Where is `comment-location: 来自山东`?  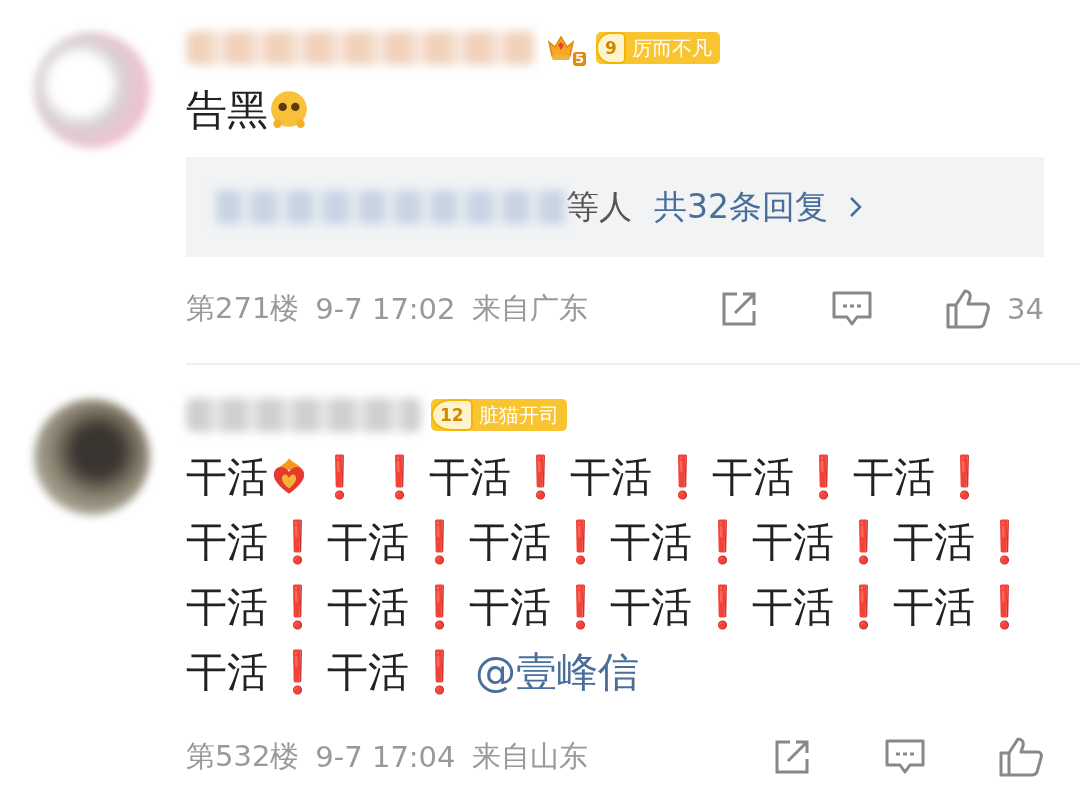
comment-location: 来自山东 is located at coordinates (529, 756).